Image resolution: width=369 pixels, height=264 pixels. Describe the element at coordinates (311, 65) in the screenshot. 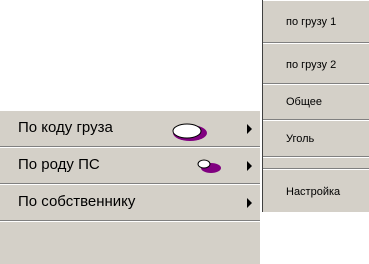

I see `submenu-item-label: по грузу 2` at that location.